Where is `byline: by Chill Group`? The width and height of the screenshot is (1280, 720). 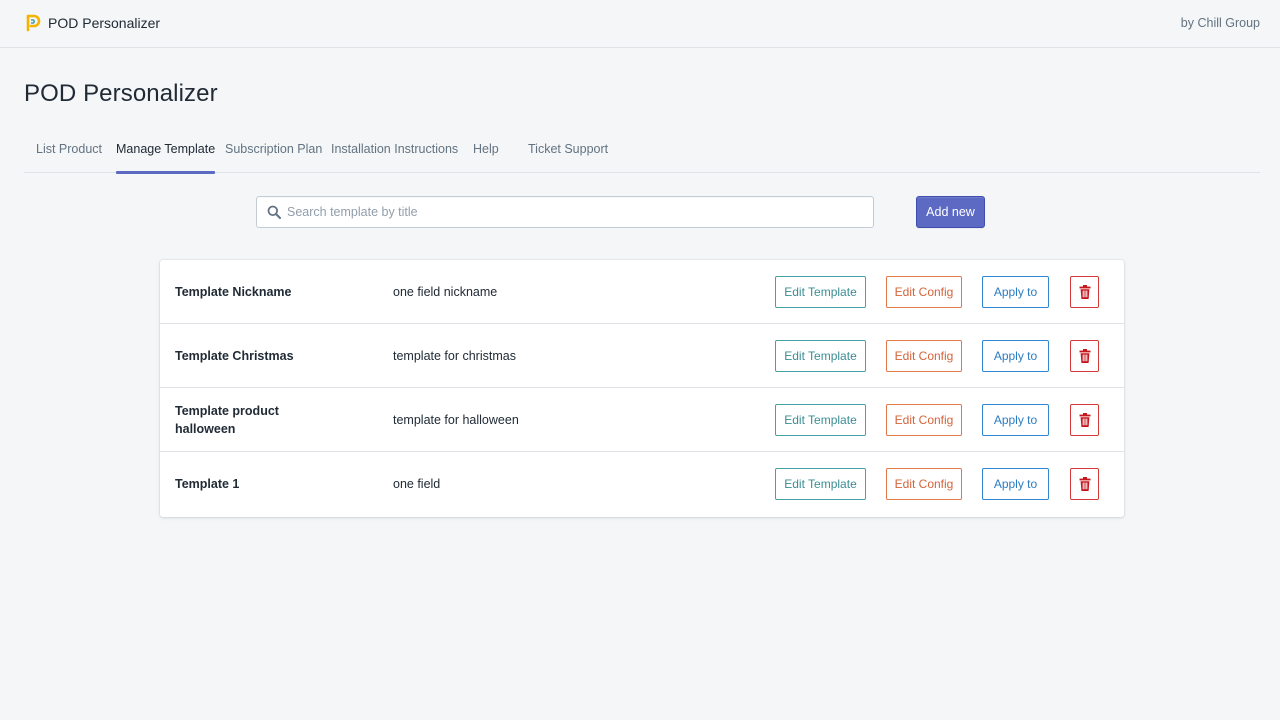
byline: by Chill Group is located at coordinates (1220, 23).